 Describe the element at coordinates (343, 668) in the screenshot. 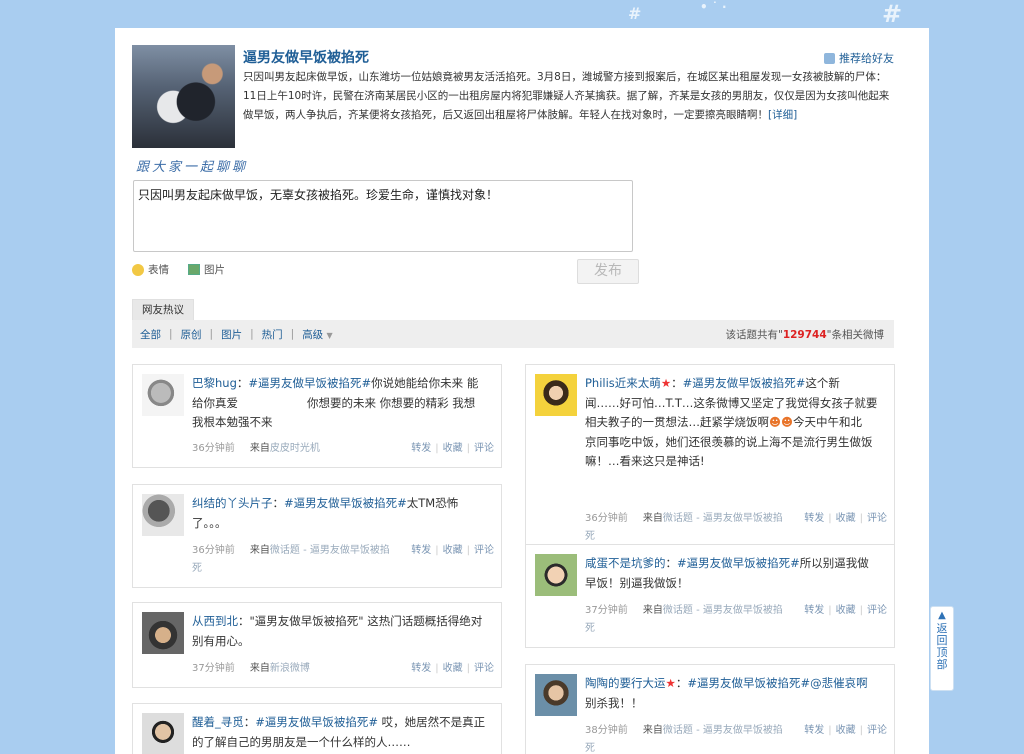

I see `post-meta: 37分钟前 来自新浪微博 转发 | 收藏 | 评论` at that location.